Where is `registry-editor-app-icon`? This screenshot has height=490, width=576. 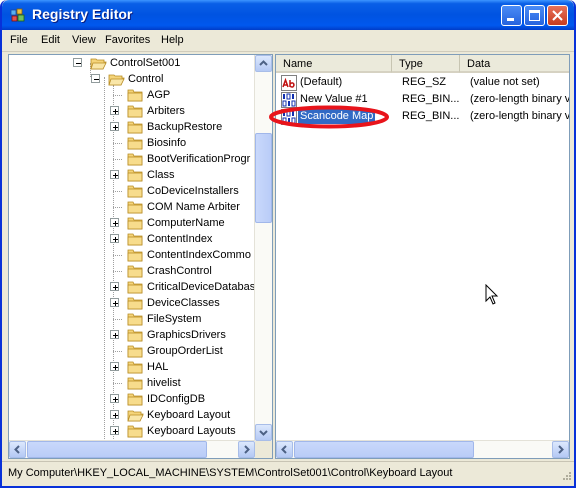
registry-editor-app-icon is located at coordinates (17, 15).